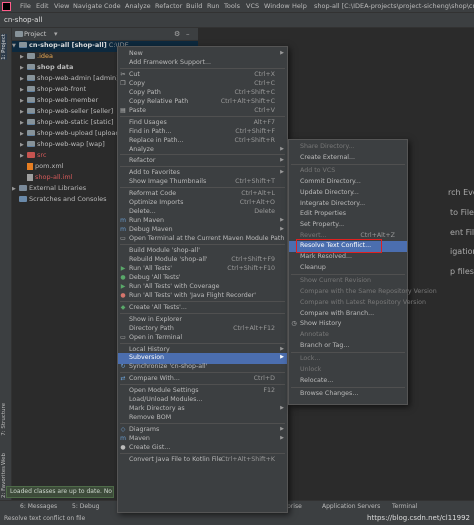 This screenshot has width=474, height=525. Describe the element at coordinates (159, 101) in the screenshot. I see `menu-item-label: Copy Relative Path` at that location.